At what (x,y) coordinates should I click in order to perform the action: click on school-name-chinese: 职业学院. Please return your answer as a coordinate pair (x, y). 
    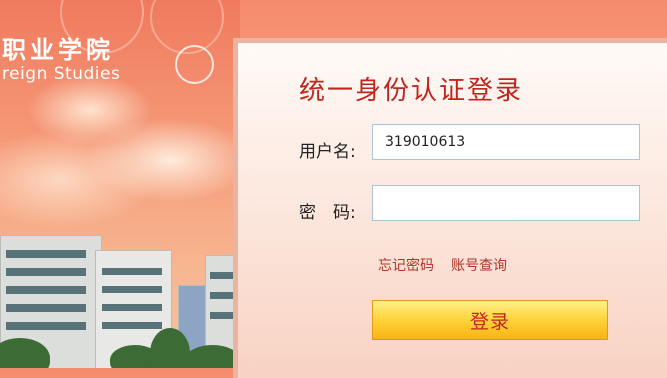
    Looking at the image, I should click on (58, 49).